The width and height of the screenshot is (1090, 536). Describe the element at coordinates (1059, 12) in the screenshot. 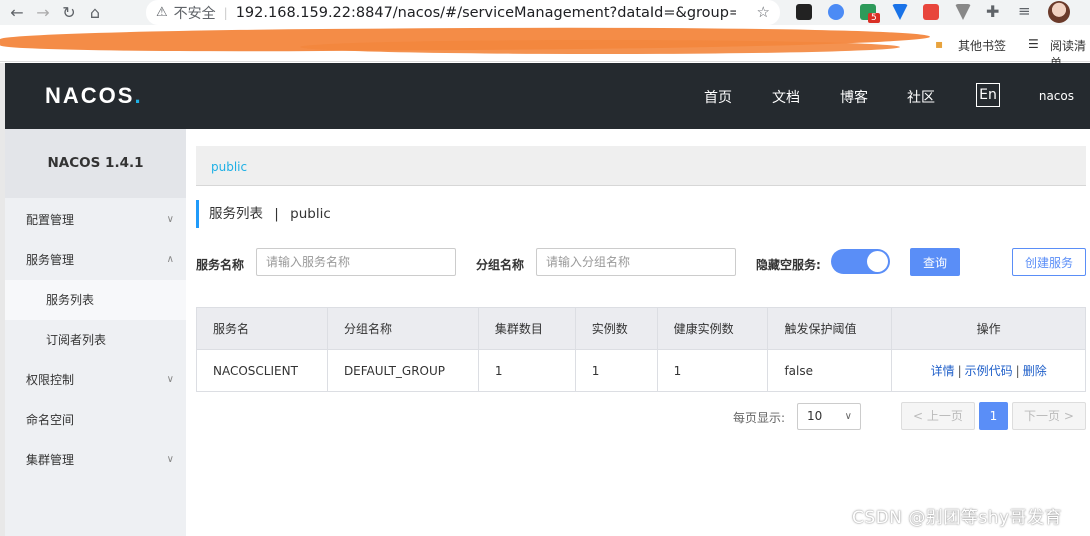

I see `avatar` at that location.